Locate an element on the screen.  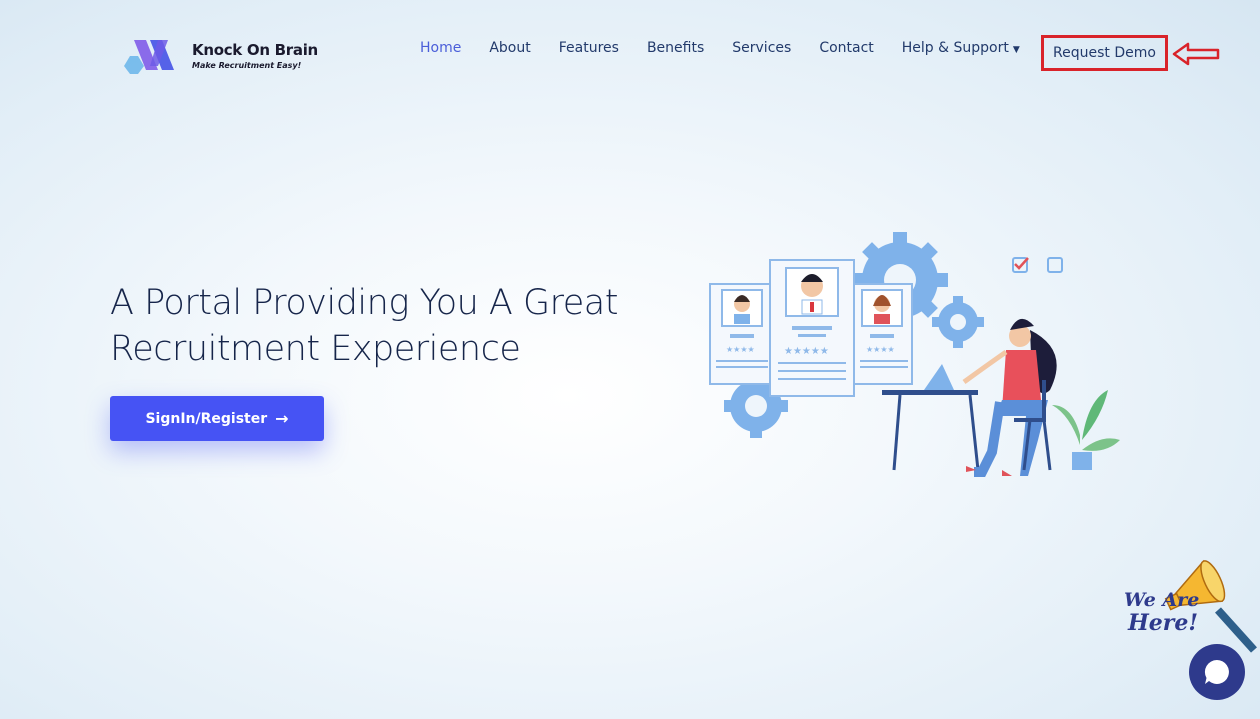
we-are-text: We Are is located at coordinates (1161, 600).